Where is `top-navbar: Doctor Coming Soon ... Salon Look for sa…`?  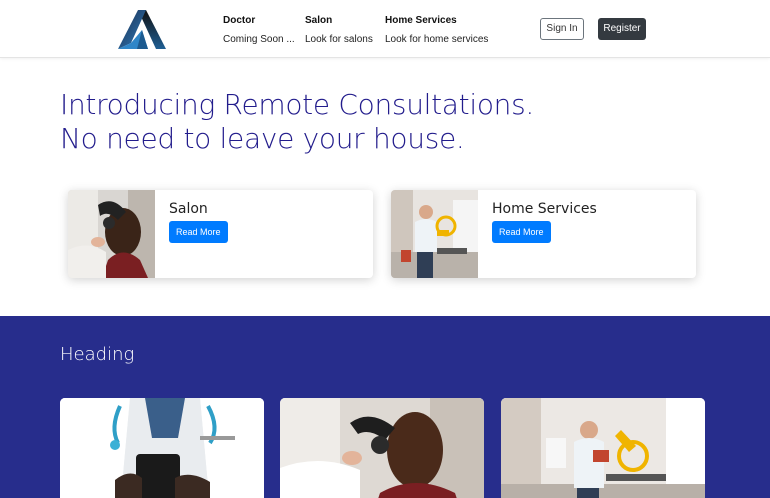
top-navbar: Doctor Coming Soon ... Salon Look for sa… is located at coordinates (385, 29).